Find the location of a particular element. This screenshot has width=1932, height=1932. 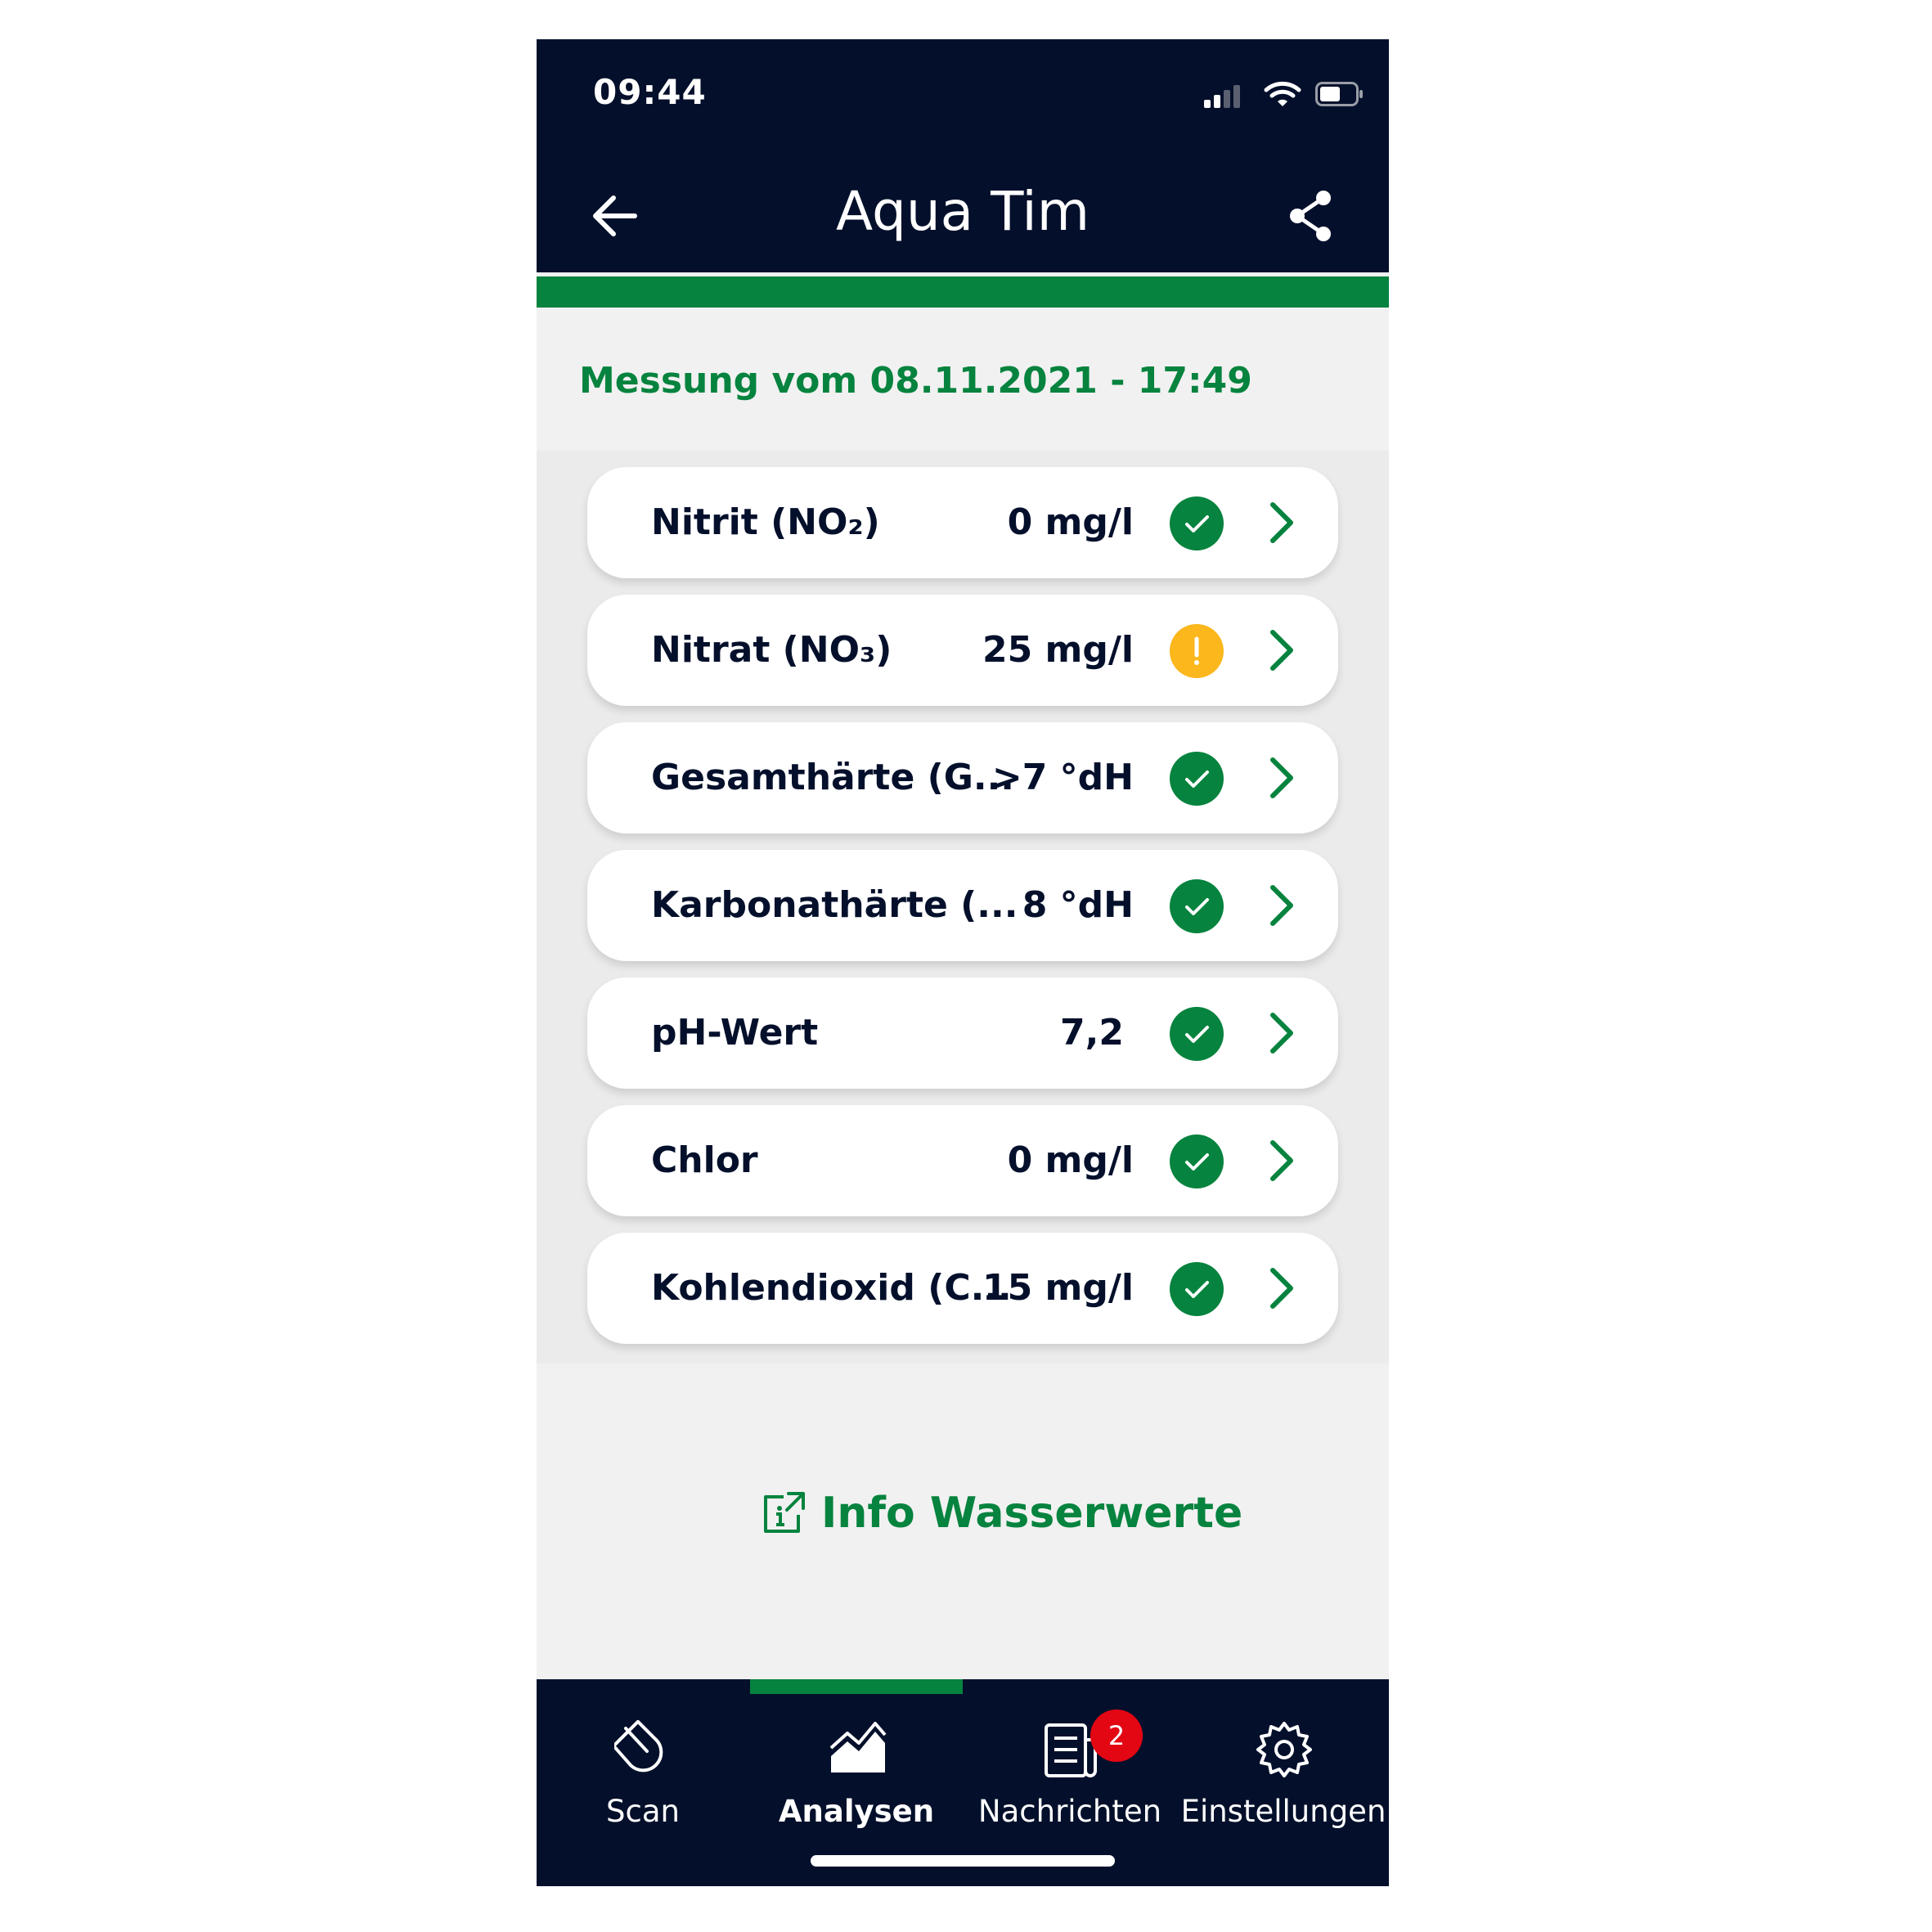

status-color-bar is located at coordinates (963, 292).